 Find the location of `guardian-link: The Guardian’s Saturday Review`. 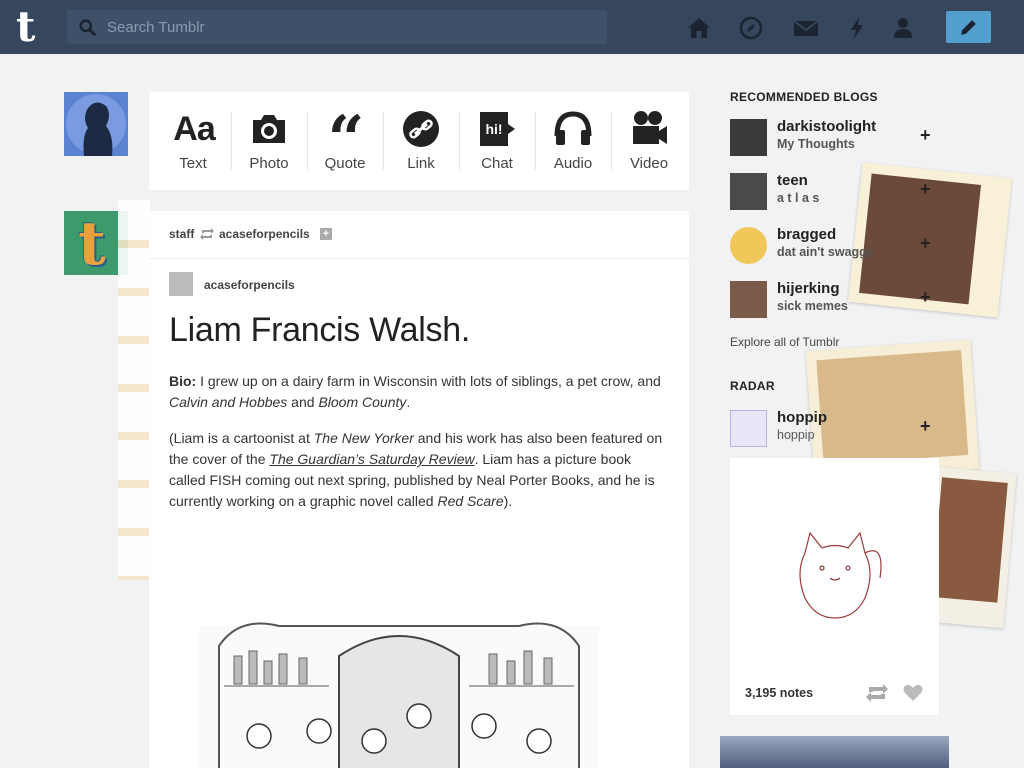

guardian-link: The Guardian’s Saturday Review is located at coordinates (371, 459).